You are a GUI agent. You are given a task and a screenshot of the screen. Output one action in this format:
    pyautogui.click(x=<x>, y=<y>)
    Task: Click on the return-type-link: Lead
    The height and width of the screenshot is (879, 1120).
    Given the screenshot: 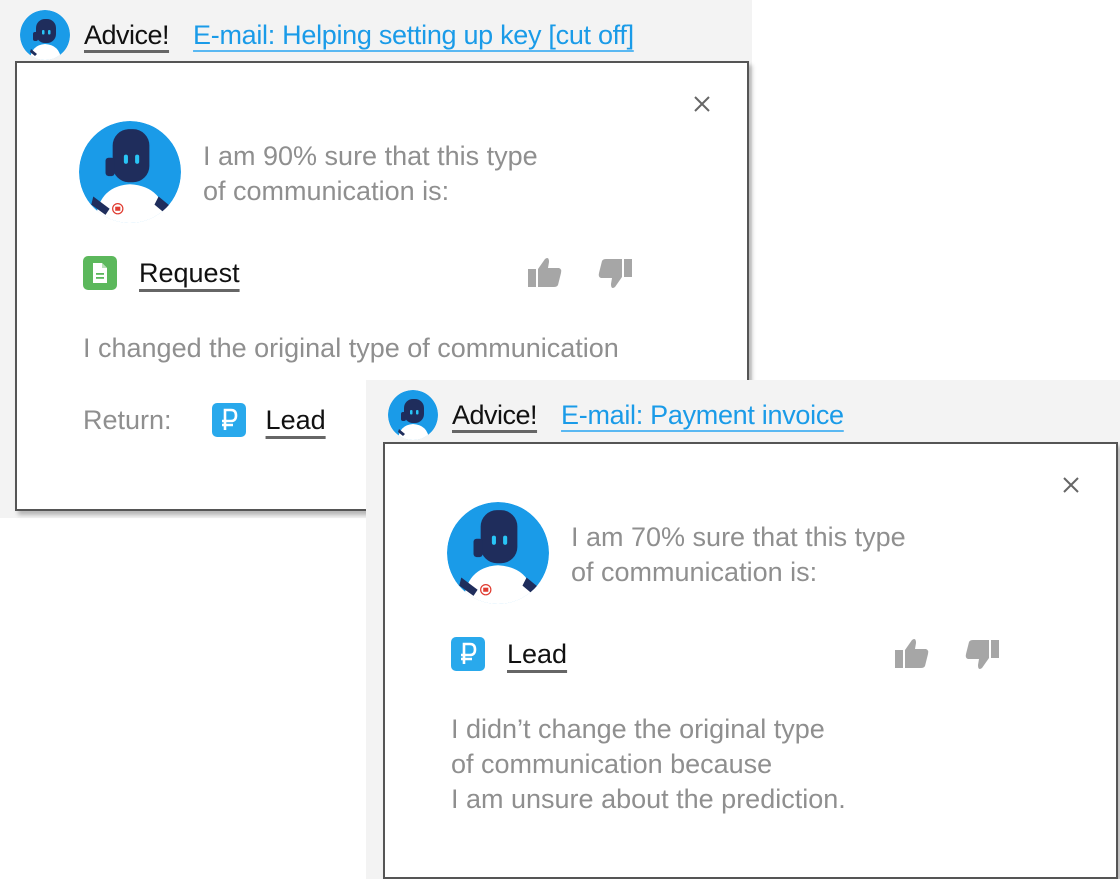 What is the action you would take?
    pyautogui.click(x=296, y=420)
    